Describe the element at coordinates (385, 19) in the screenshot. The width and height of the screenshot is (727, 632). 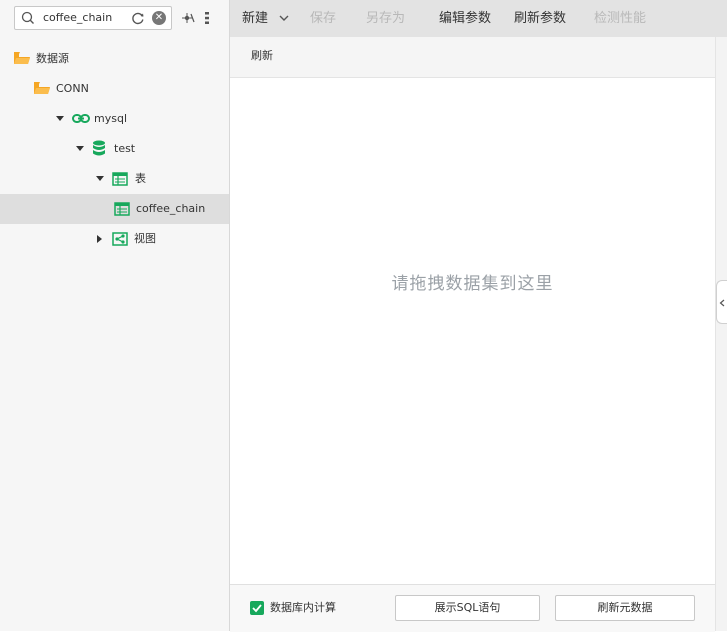
I see `save-as-button: 另存为` at that location.